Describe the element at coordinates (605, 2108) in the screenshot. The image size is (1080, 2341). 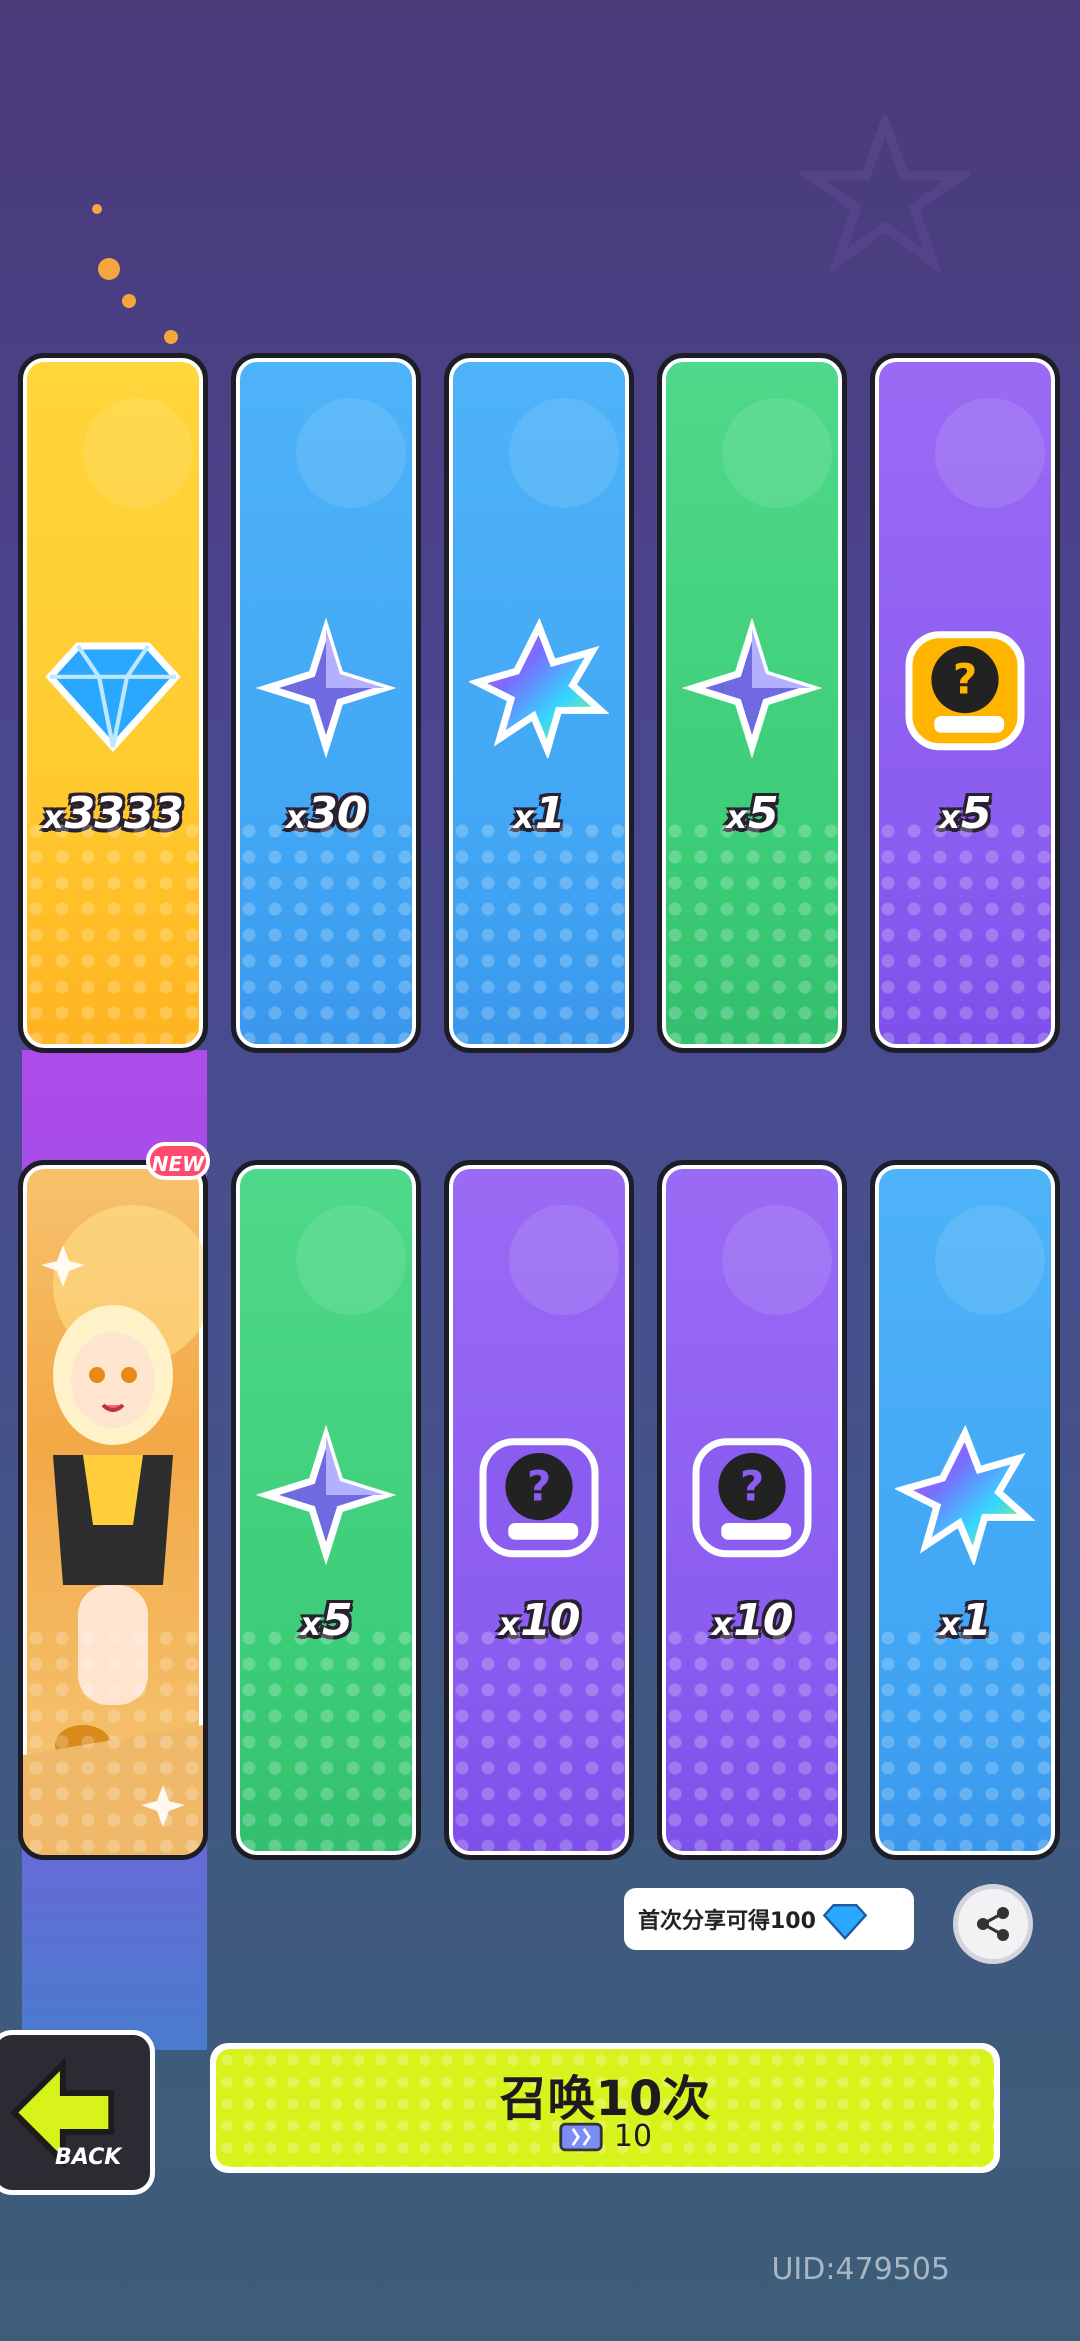
I see `summon-ten-button: 召唤10次 10` at that location.